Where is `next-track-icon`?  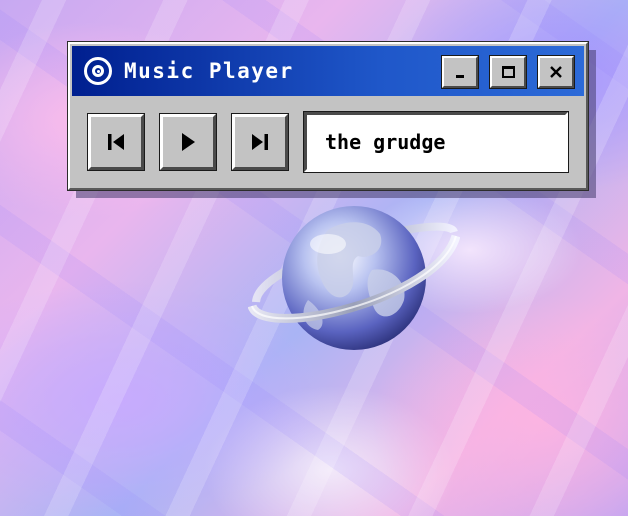 next-track-icon is located at coordinates (260, 142).